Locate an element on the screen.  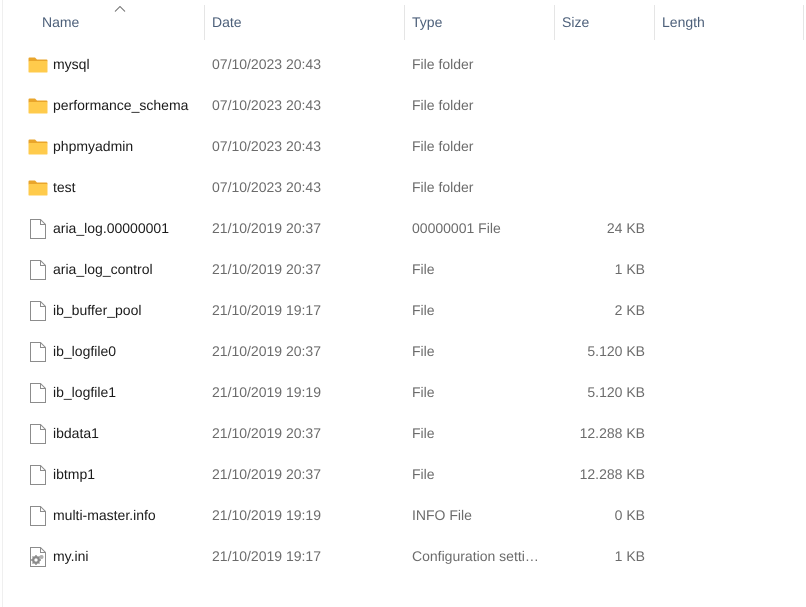
file-name: ib_buffer_pool is located at coordinates (97, 310).